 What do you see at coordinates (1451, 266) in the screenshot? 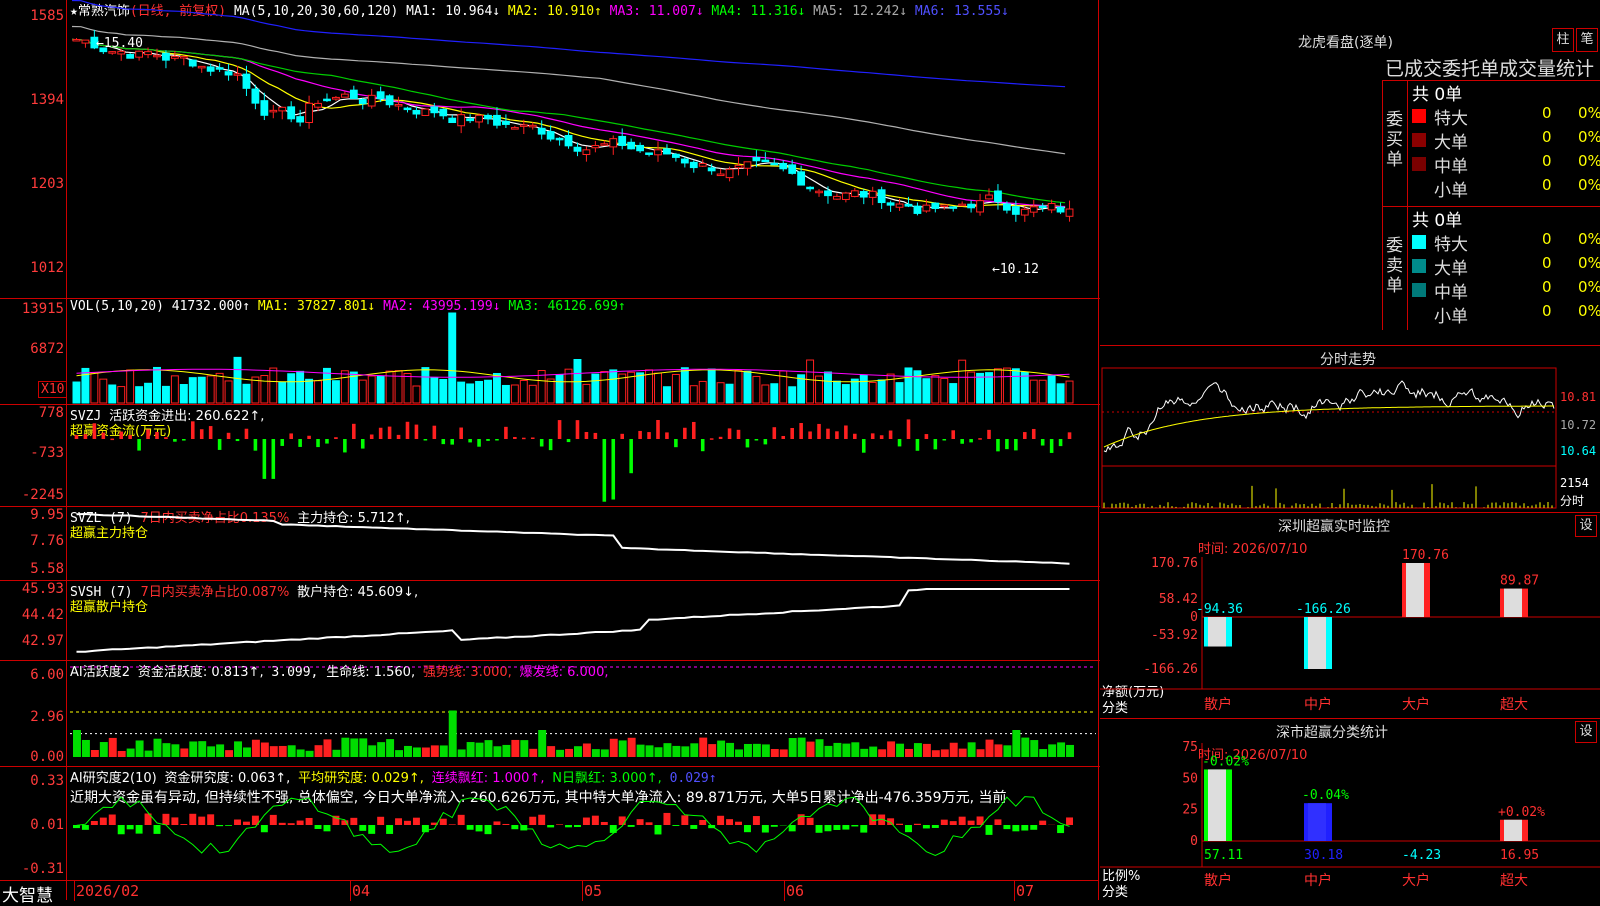
I see `sell-row-name: 大单` at bounding box center [1451, 266].